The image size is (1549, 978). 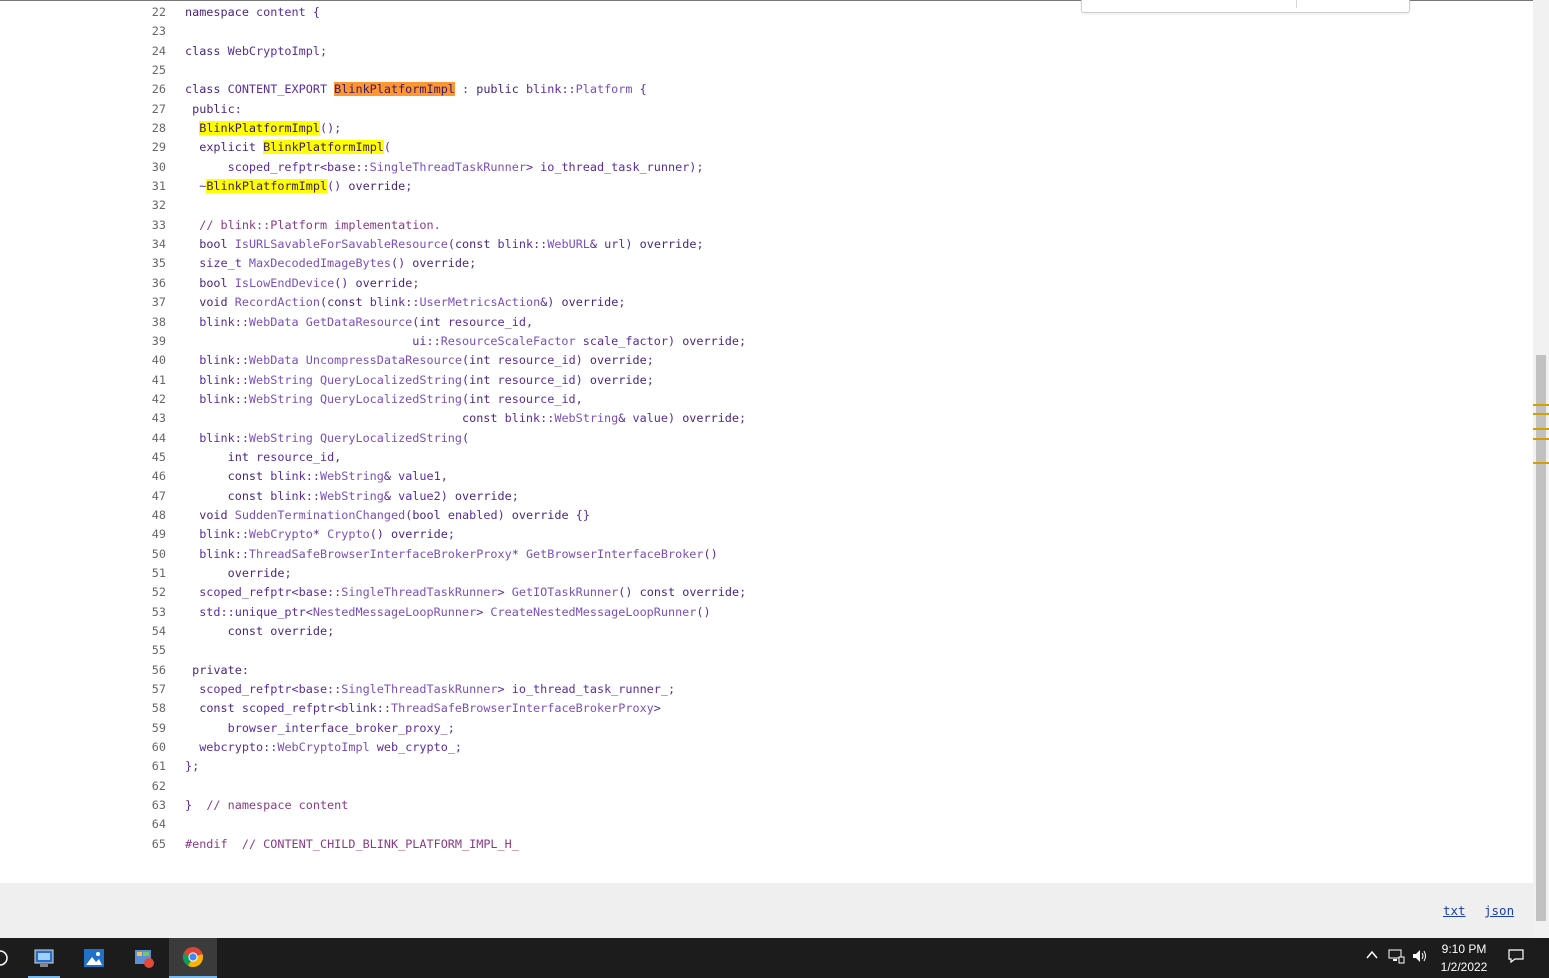 I want to click on json-link: json, so click(x=1499, y=910).